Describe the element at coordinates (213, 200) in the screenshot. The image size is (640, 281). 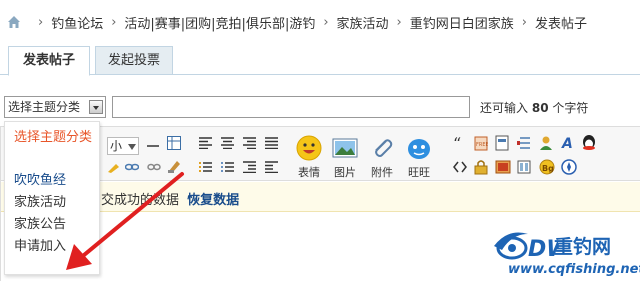
I see `restore-data-link: 恢复数据` at that location.